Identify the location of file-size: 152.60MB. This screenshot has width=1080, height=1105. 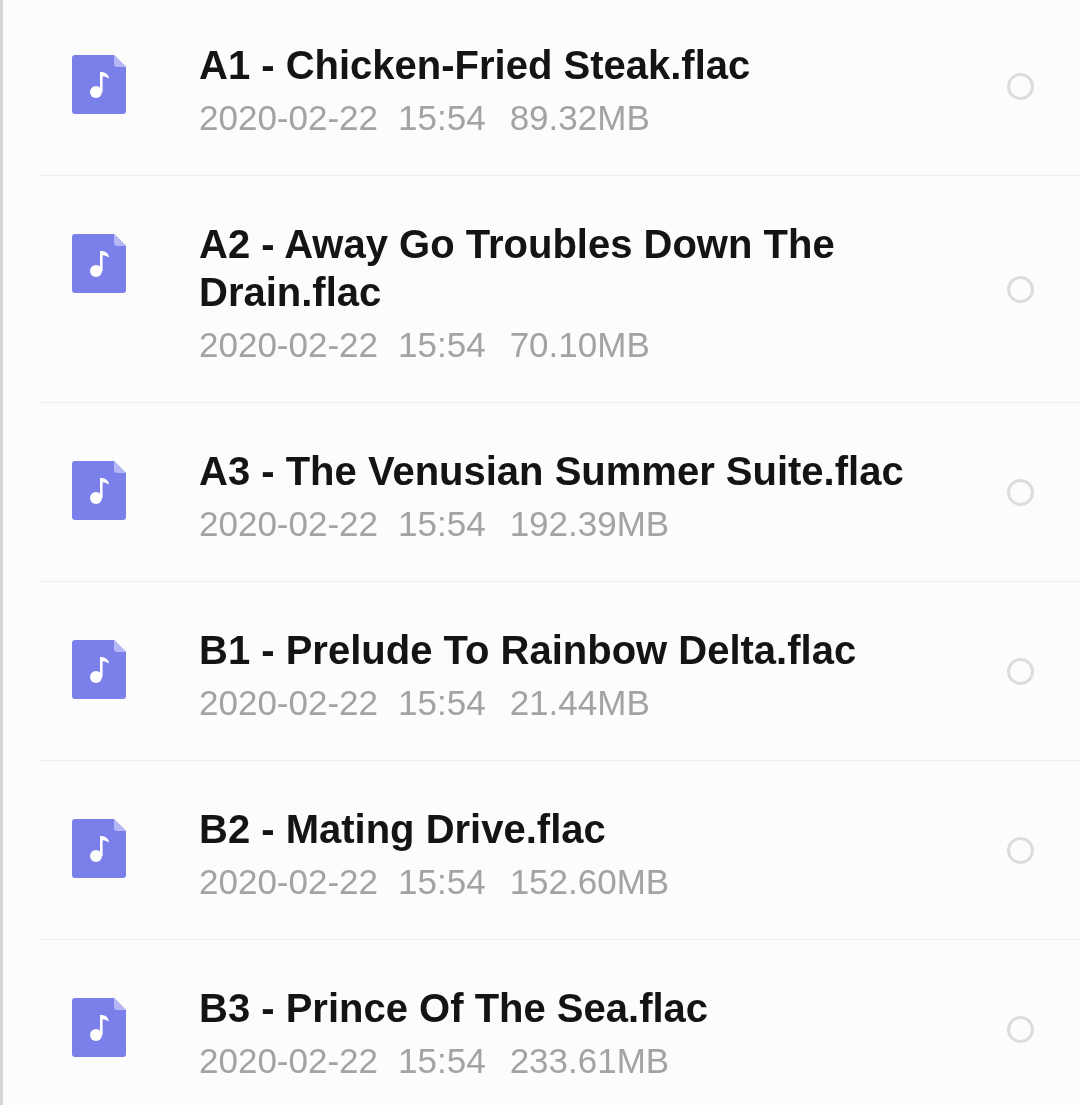
(589, 882).